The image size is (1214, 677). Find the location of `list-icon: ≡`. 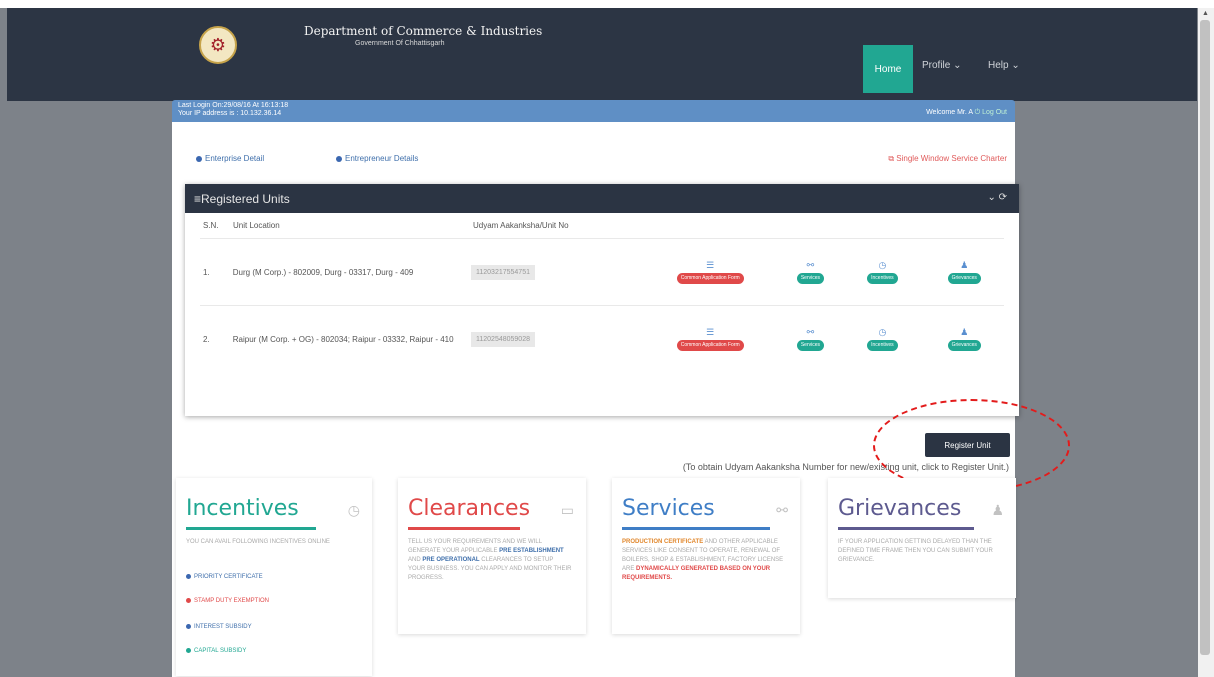

list-icon: ≡ is located at coordinates (198, 198).